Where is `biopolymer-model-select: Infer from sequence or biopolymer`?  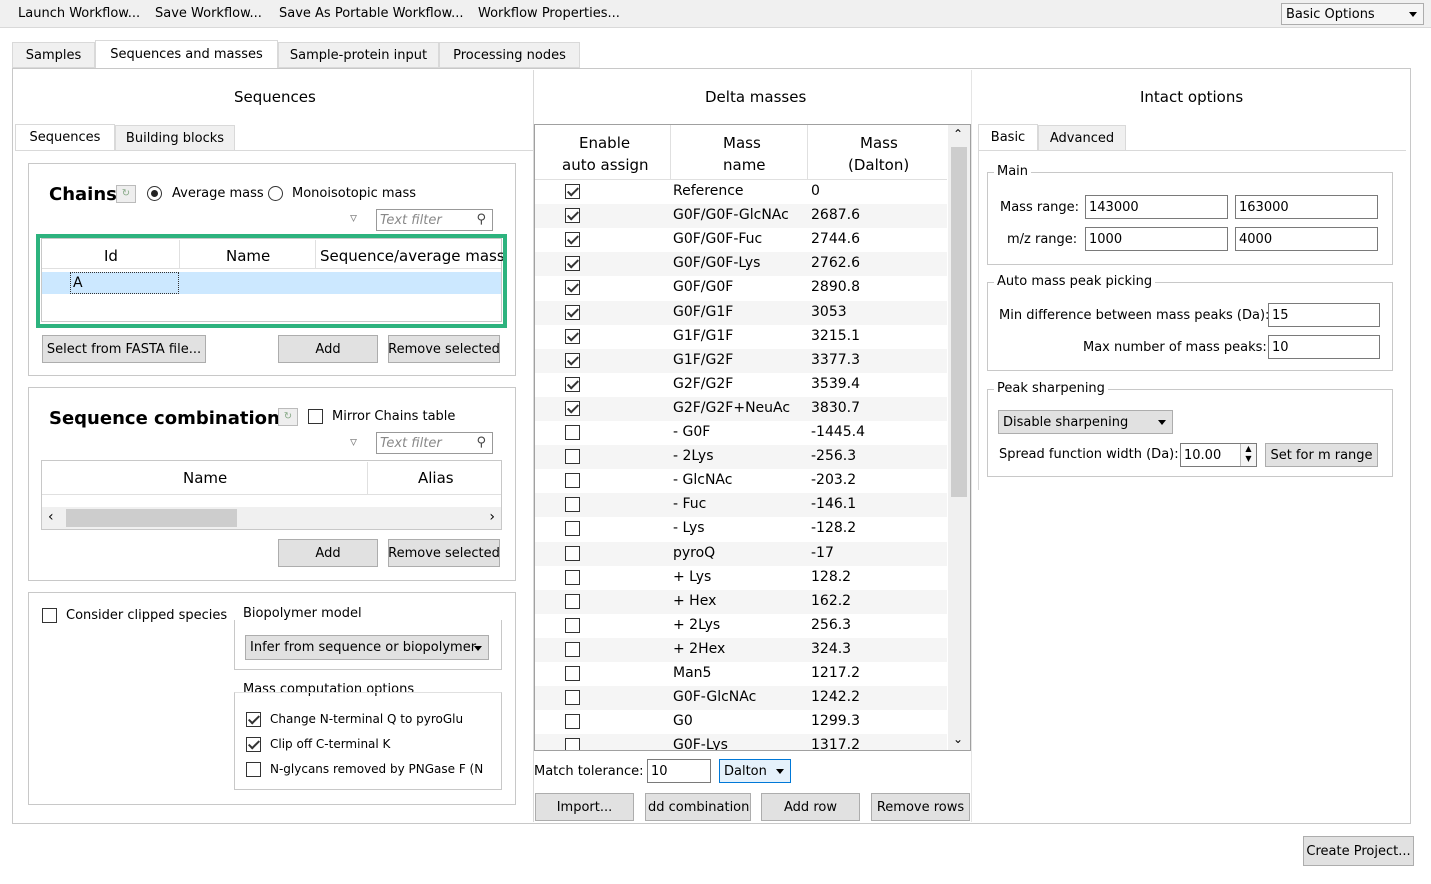 biopolymer-model-select: Infer from sequence or biopolymer is located at coordinates (367, 647).